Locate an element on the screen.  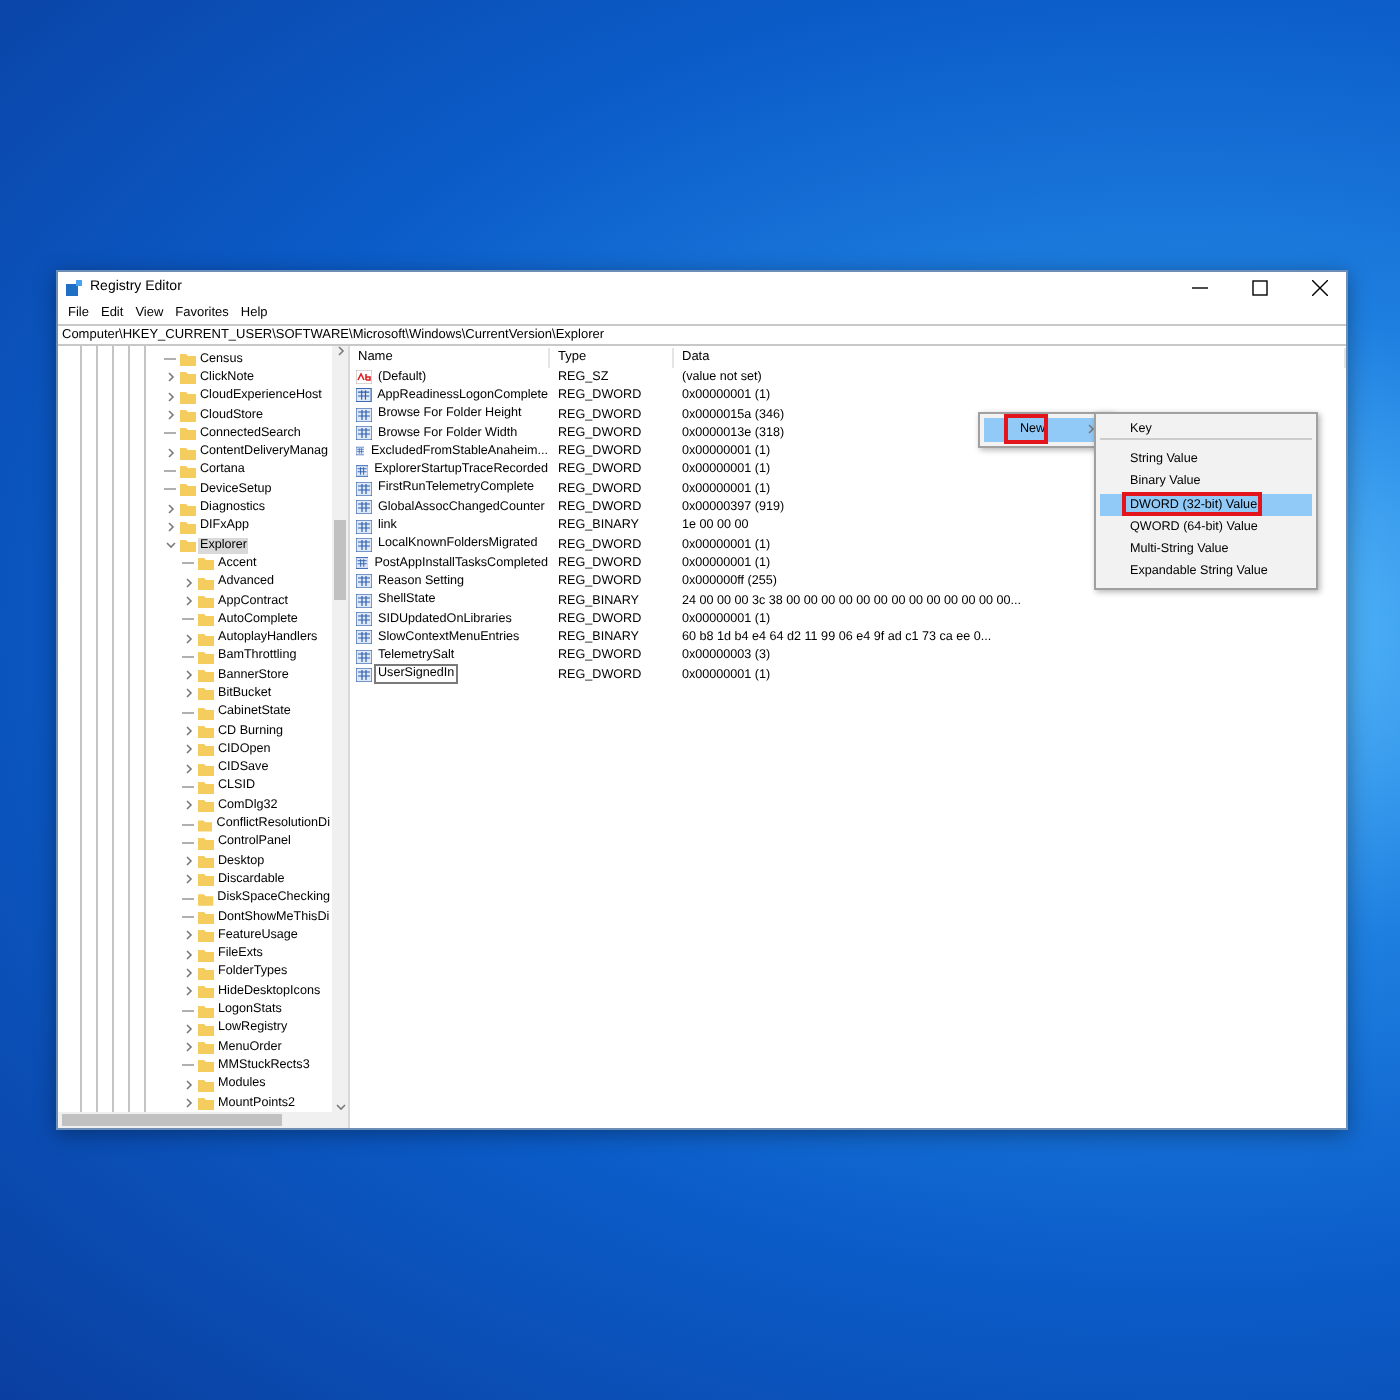
registry-editor-icon is located at coordinates (74, 287).